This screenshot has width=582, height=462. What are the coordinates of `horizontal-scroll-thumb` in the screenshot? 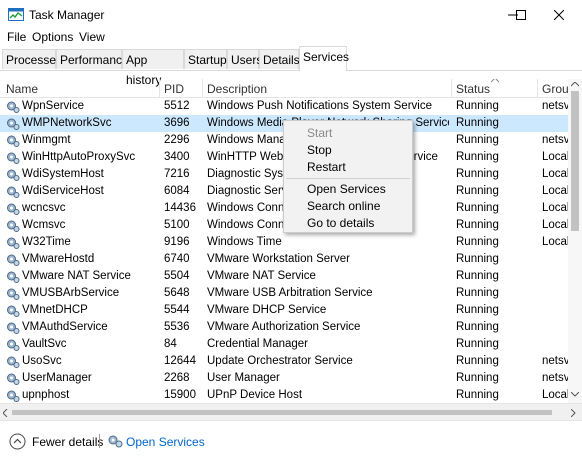 It's located at (282, 412).